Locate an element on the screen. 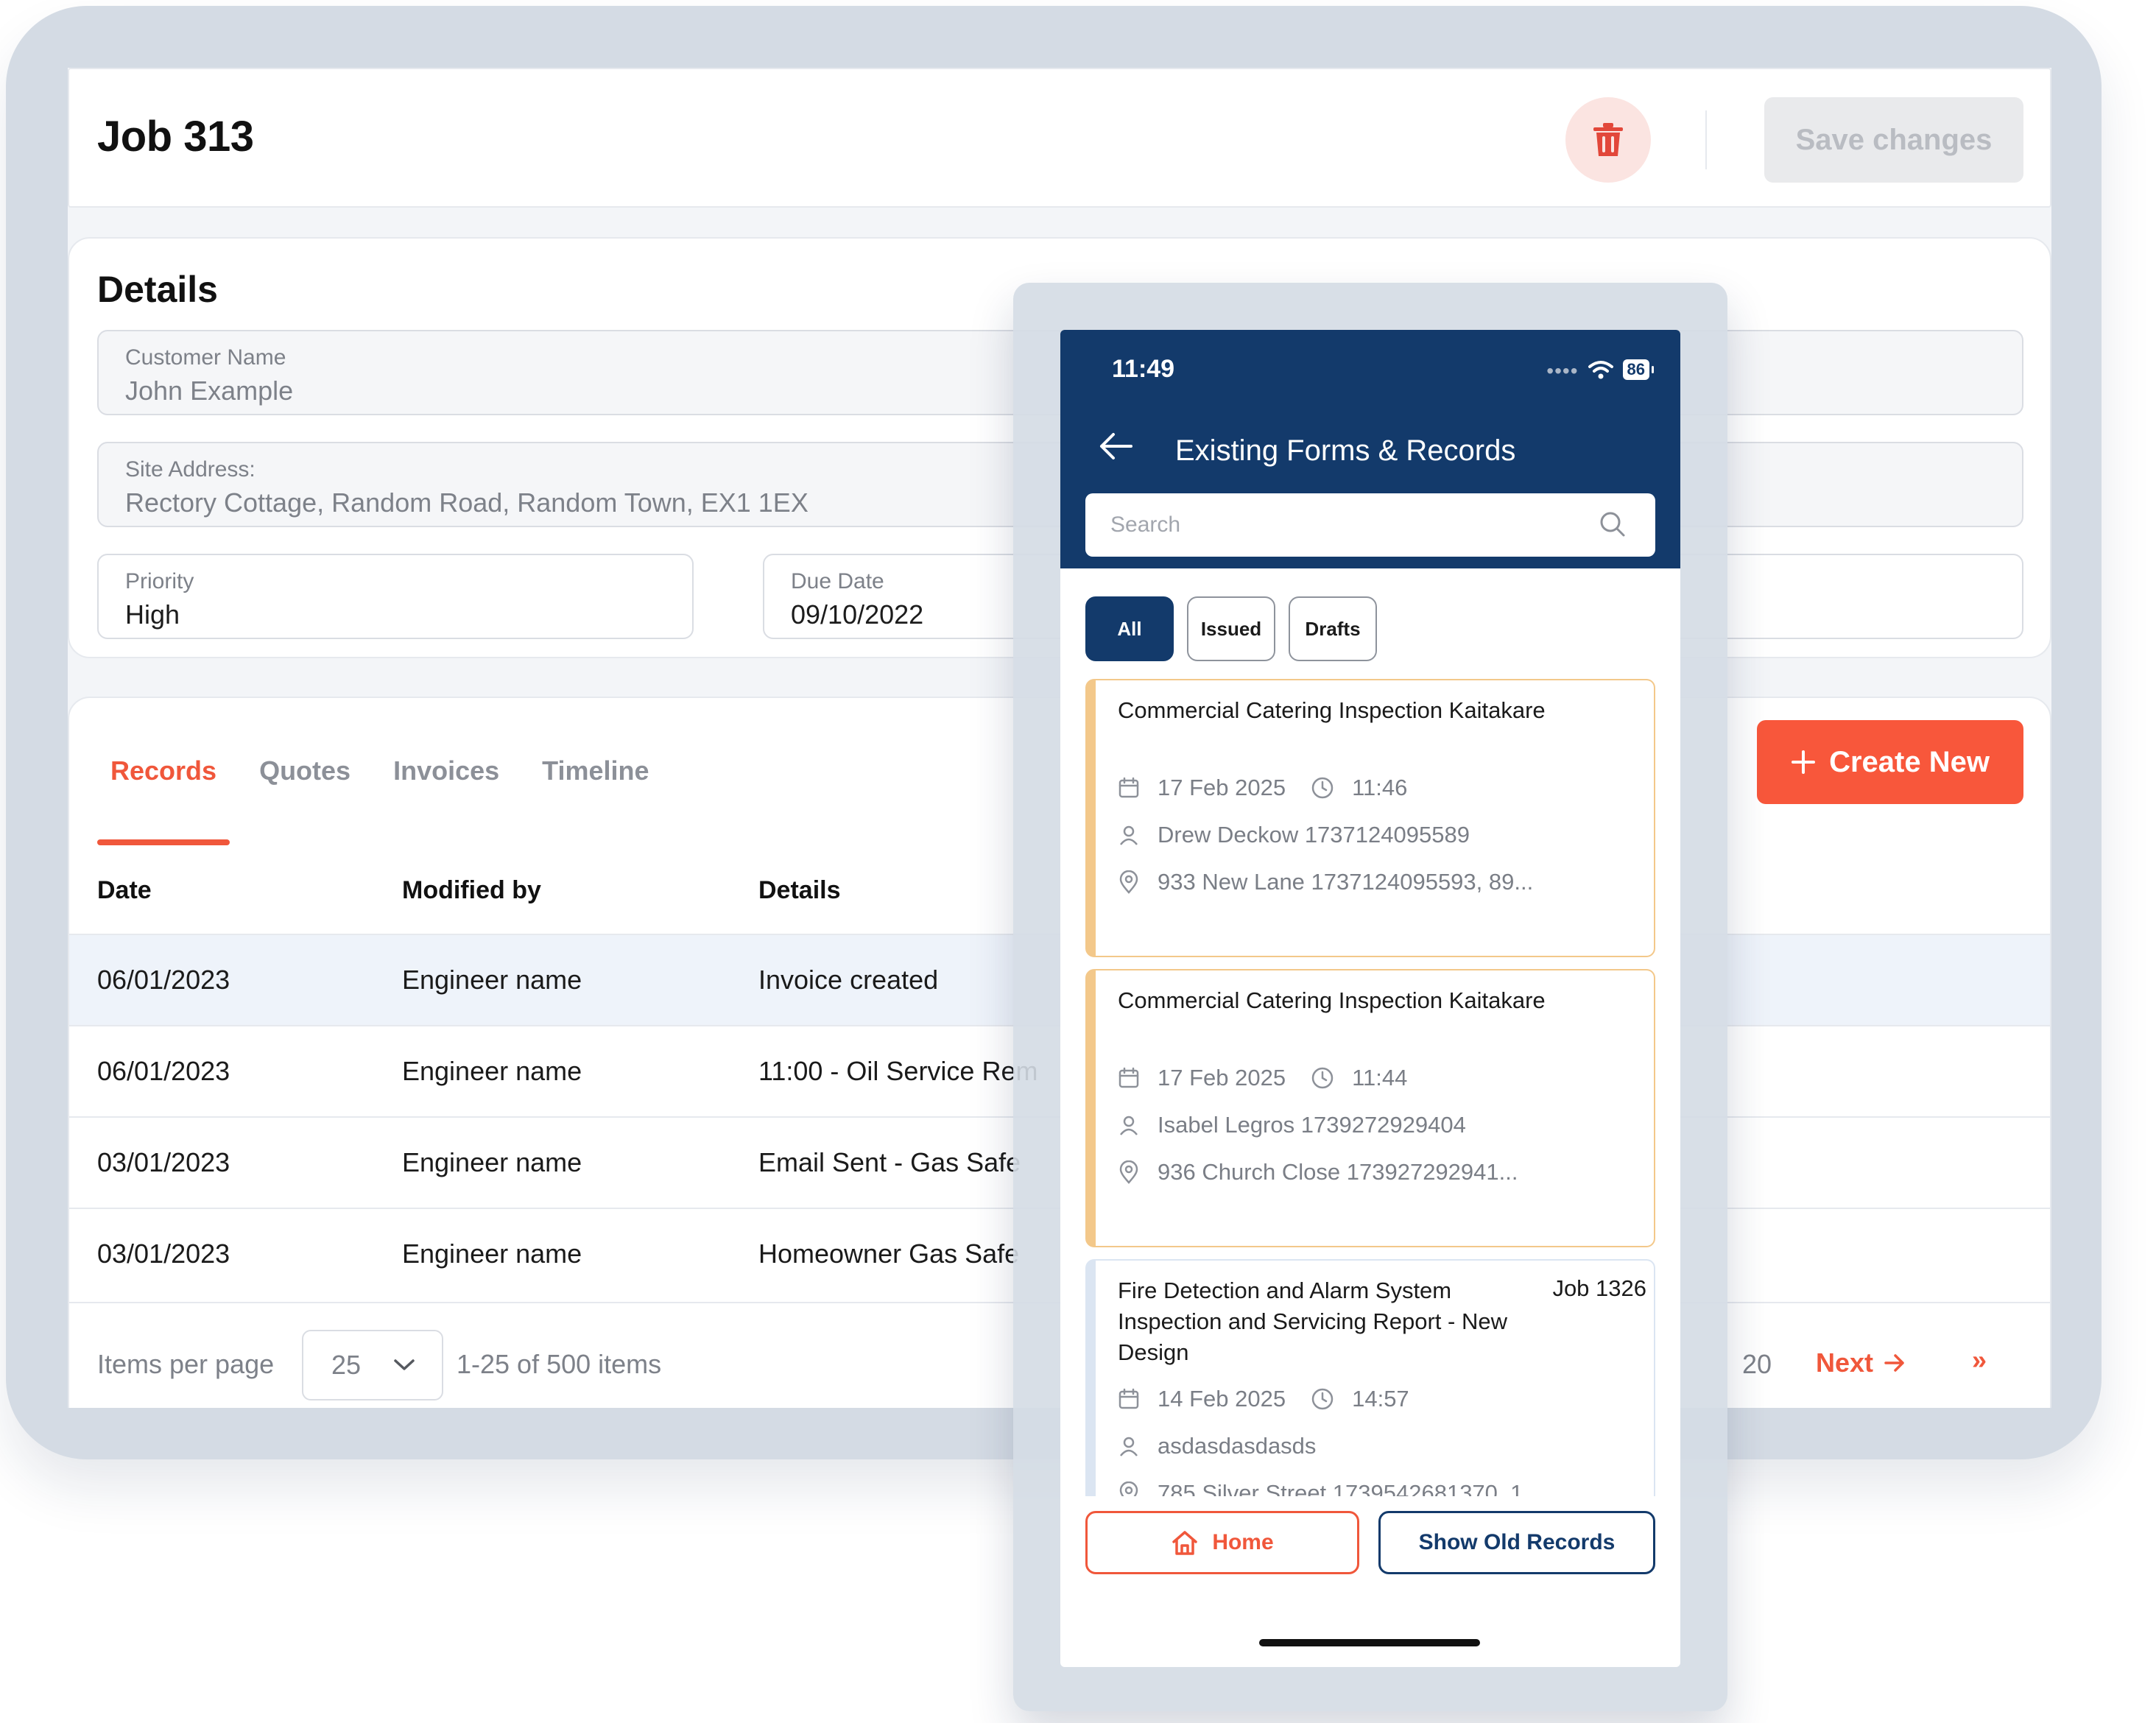 The width and height of the screenshot is (2156, 1723). home-button: Home is located at coordinates (1222, 1542).